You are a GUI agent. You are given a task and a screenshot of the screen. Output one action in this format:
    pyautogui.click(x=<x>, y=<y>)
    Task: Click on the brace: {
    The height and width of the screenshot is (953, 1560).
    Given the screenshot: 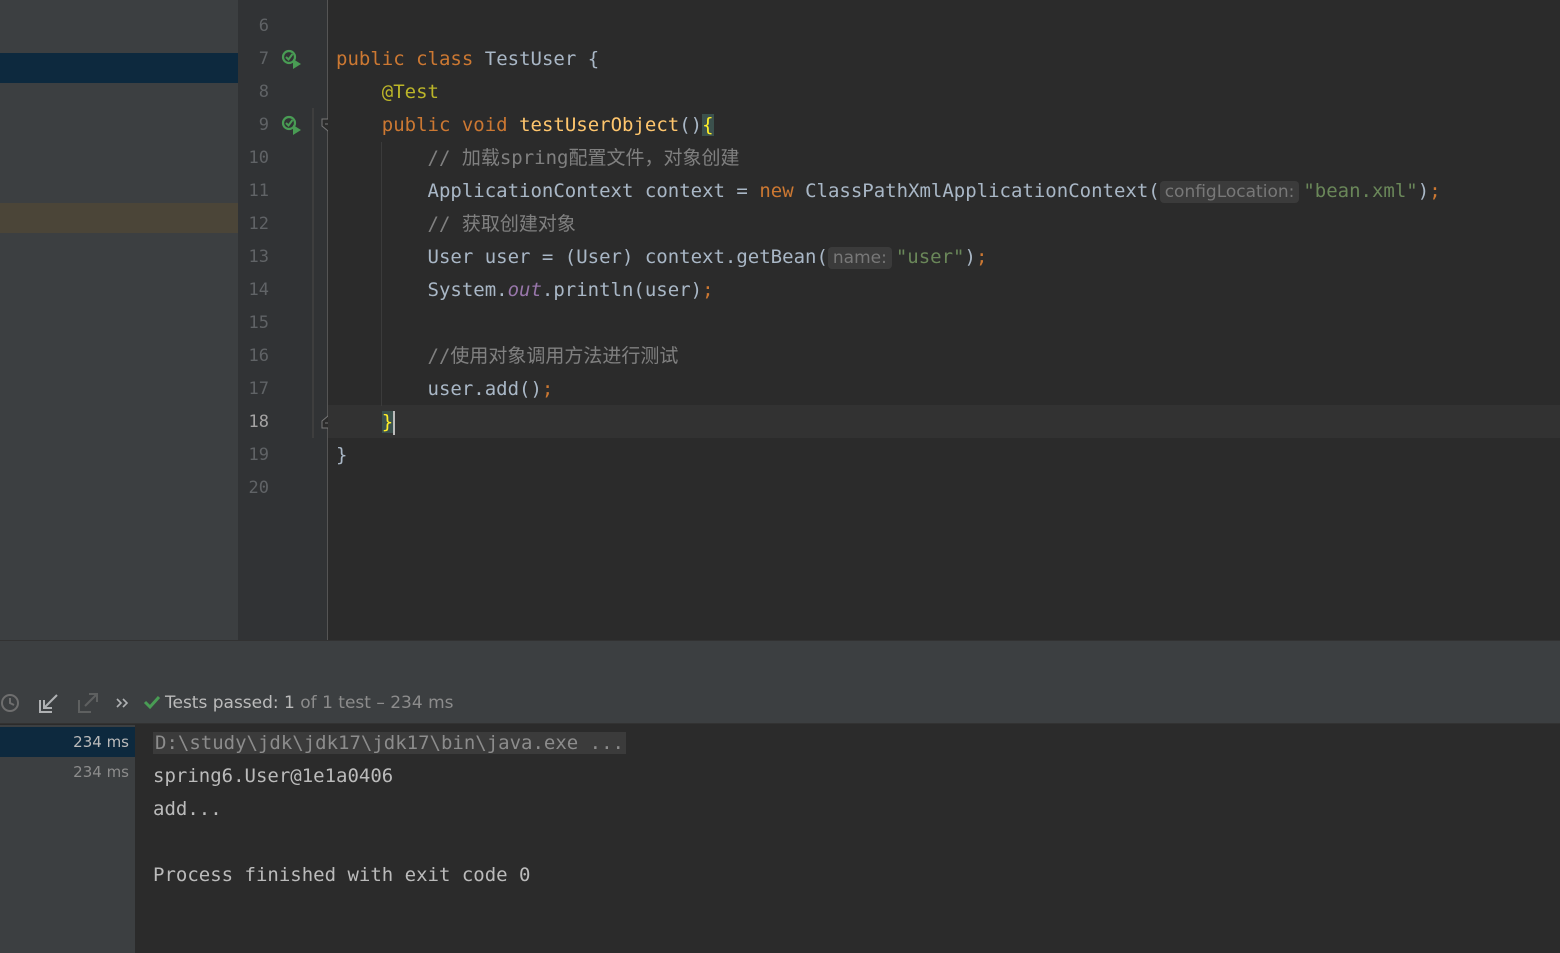 What is the action you would take?
    pyautogui.click(x=593, y=59)
    